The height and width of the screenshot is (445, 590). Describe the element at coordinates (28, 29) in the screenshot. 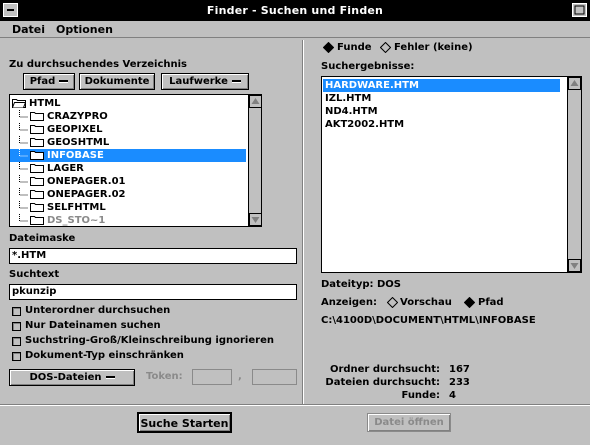

I see `menu-datei: Datei` at that location.